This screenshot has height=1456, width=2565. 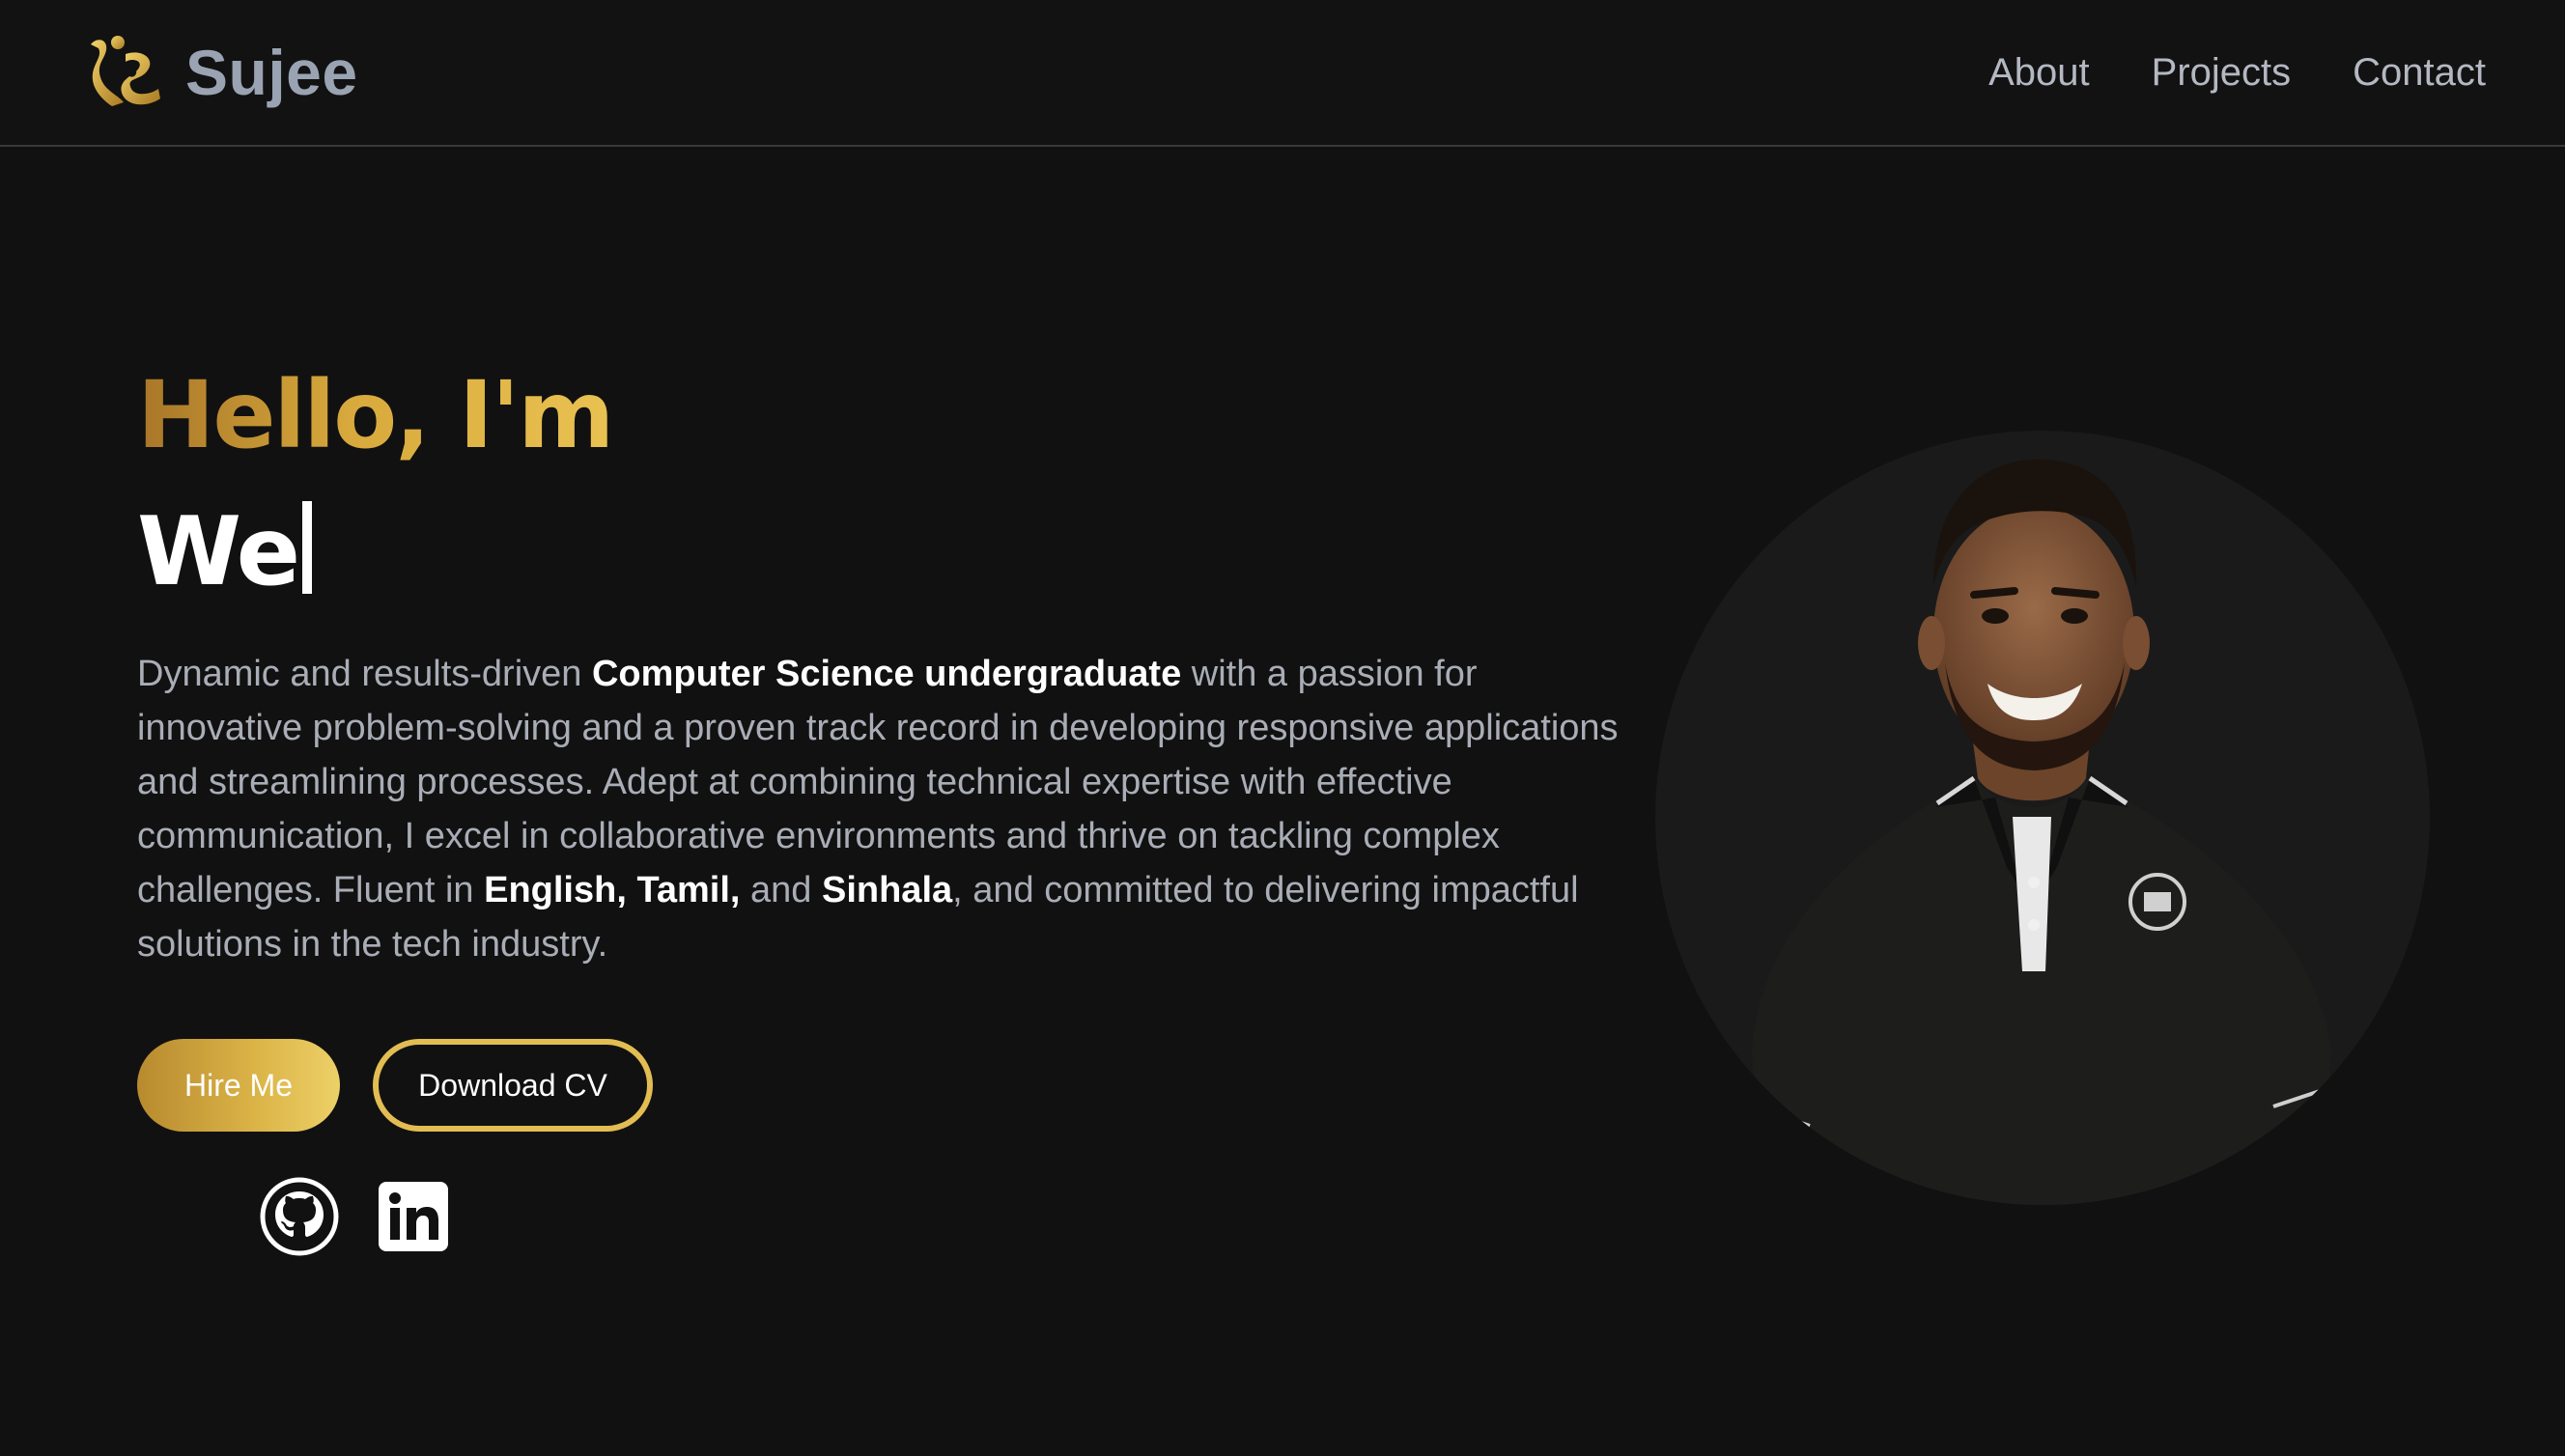 I want to click on nav-link-contact: Contact, so click(x=2419, y=72).